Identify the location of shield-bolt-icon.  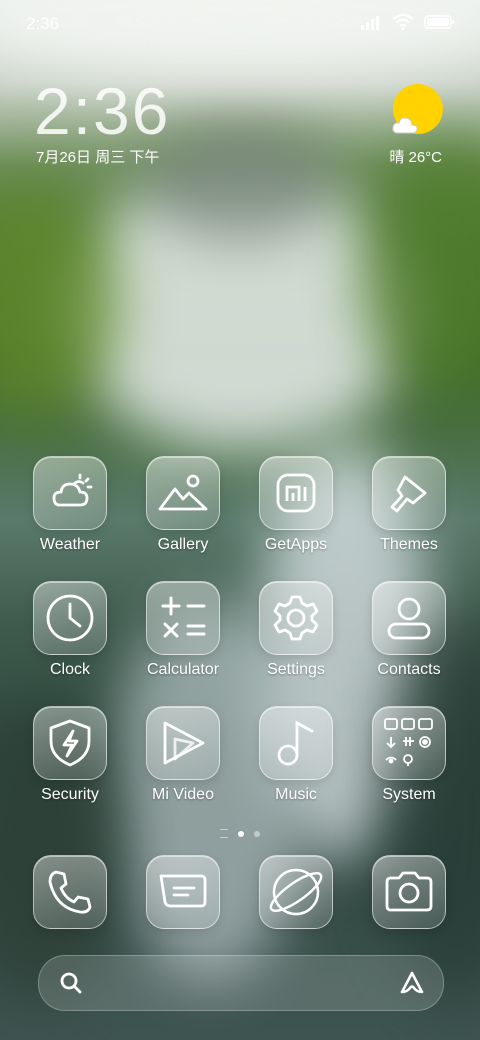
(70, 743).